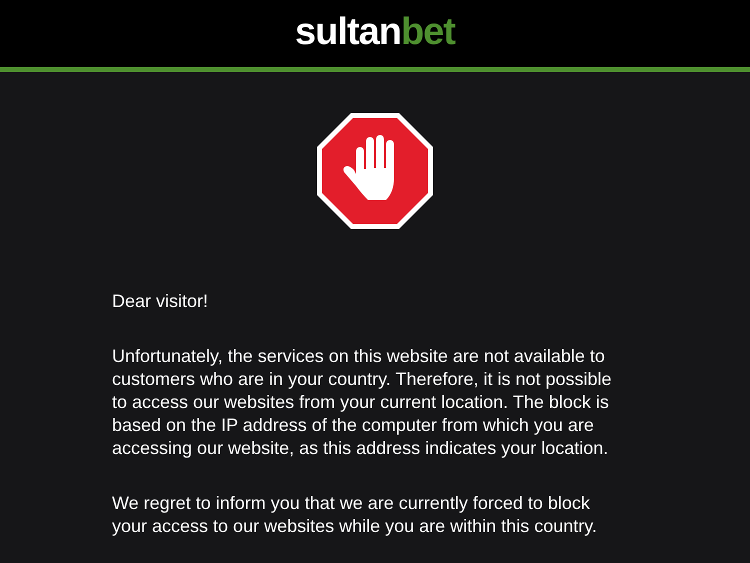 Image resolution: width=750 pixels, height=563 pixels. Describe the element at coordinates (362, 402) in the screenshot. I see `message-paragraph: Unfortunately, the services on this website are not available to customers who are in your country. Therefore, it is not possible to access our websites from your current location. The block is based on the IP address of the computer from which you are accessing our website, as this address indicates your location.` at that location.